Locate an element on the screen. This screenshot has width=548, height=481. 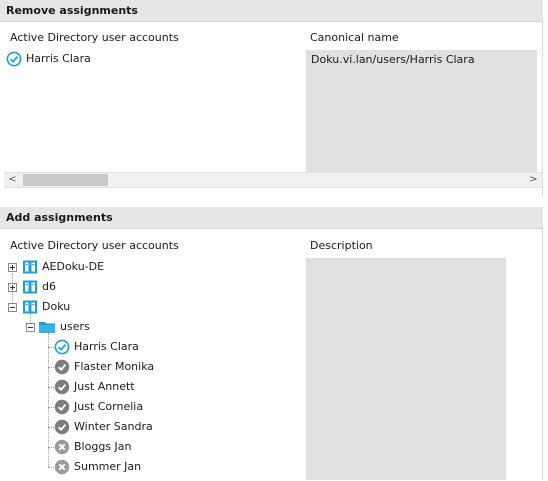
scroll-right-button: > is located at coordinates (533, 180).